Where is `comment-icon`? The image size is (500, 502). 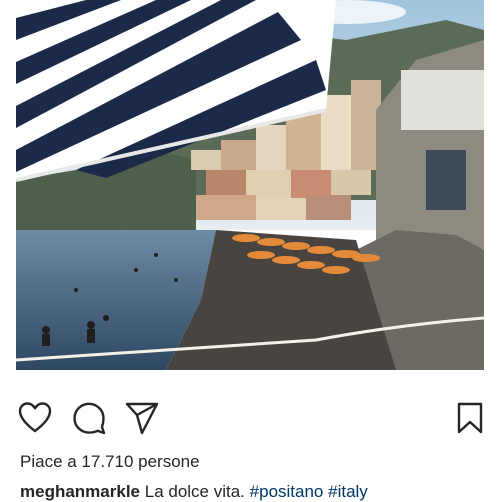 comment-icon is located at coordinates (89, 418).